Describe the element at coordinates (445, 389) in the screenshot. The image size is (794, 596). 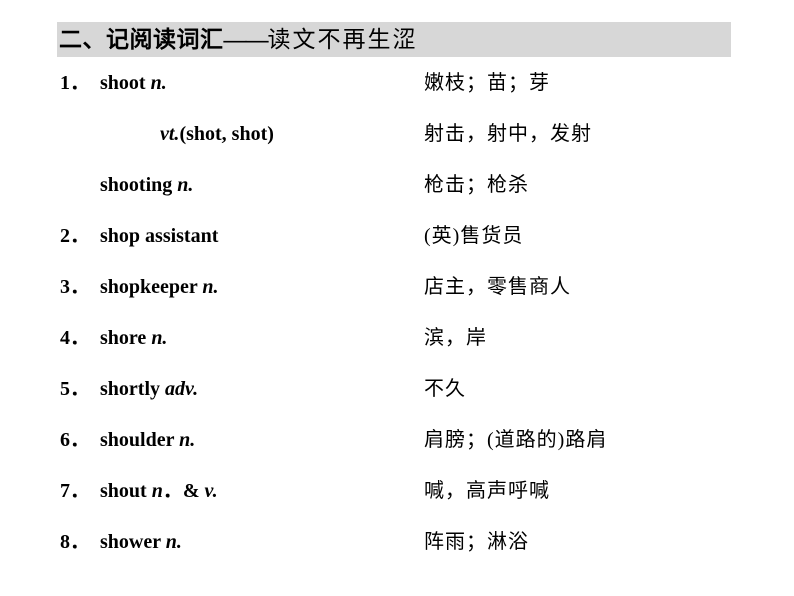
I see `entry-chinese-gloss: 不久` at that location.